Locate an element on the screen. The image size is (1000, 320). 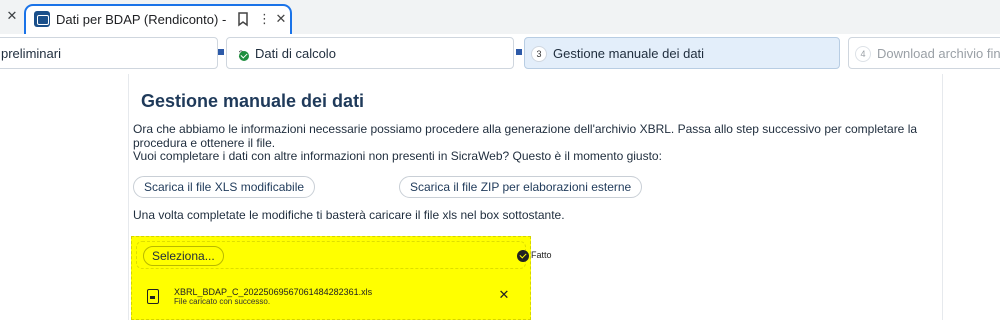
step-number: 4 is located at coordinates (863, 54).